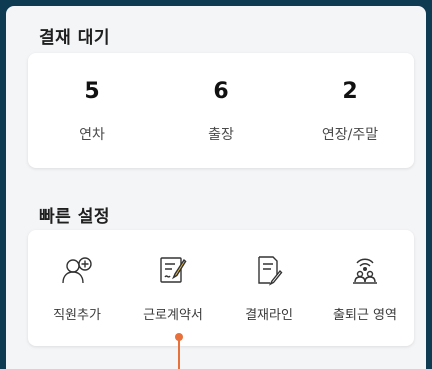  Describe the element at coordinates (92, 91) in the screenshot. I see `stat-value: 5` at that location.